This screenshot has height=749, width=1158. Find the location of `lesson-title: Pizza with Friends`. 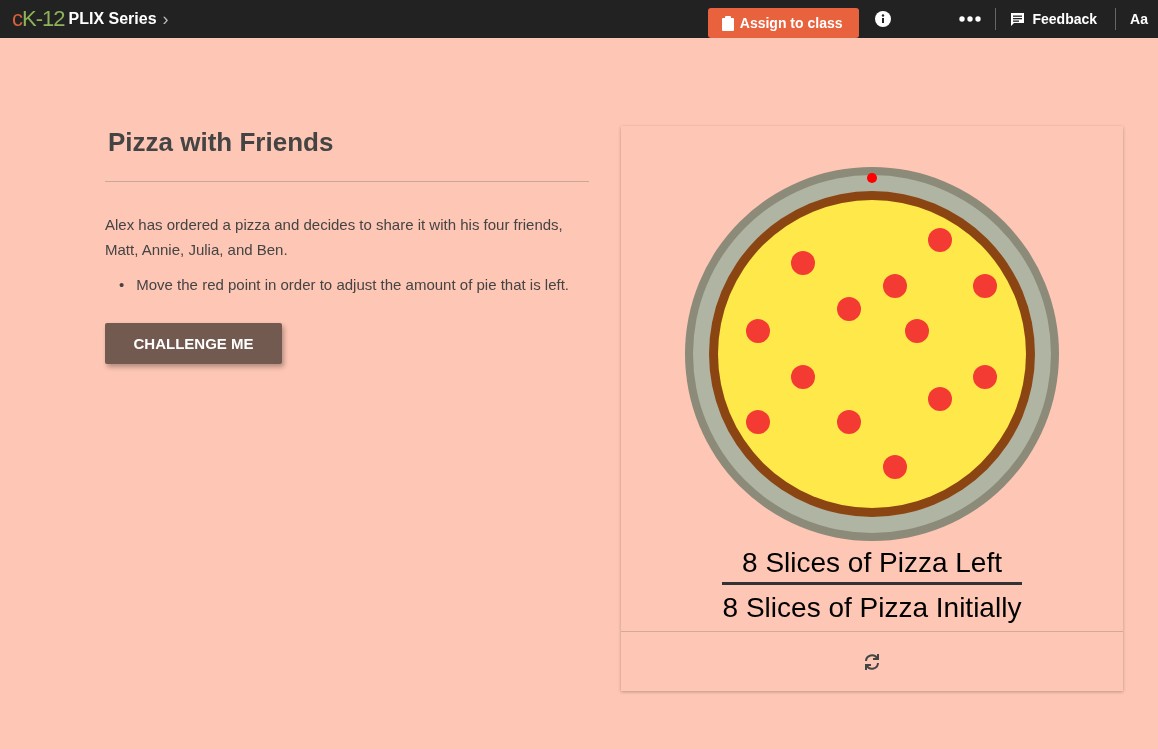

lesson-title: Pizza with Friends is located at coordinates (221, 143).